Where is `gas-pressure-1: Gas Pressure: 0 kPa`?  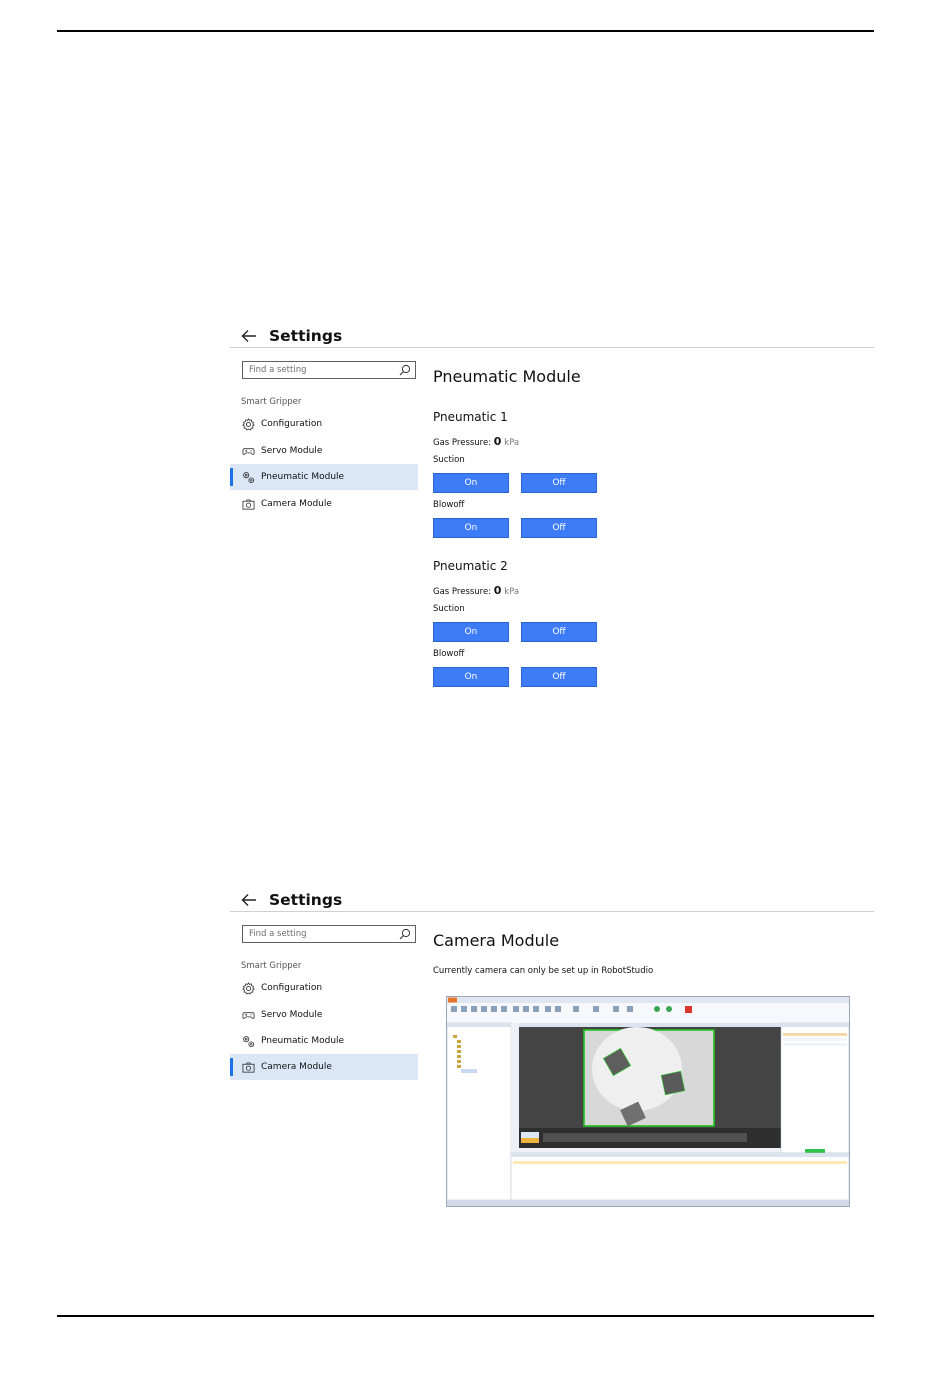
gas-pressure-1: Gas Pressure: 0 kPa is located at coordinates (476, 441).